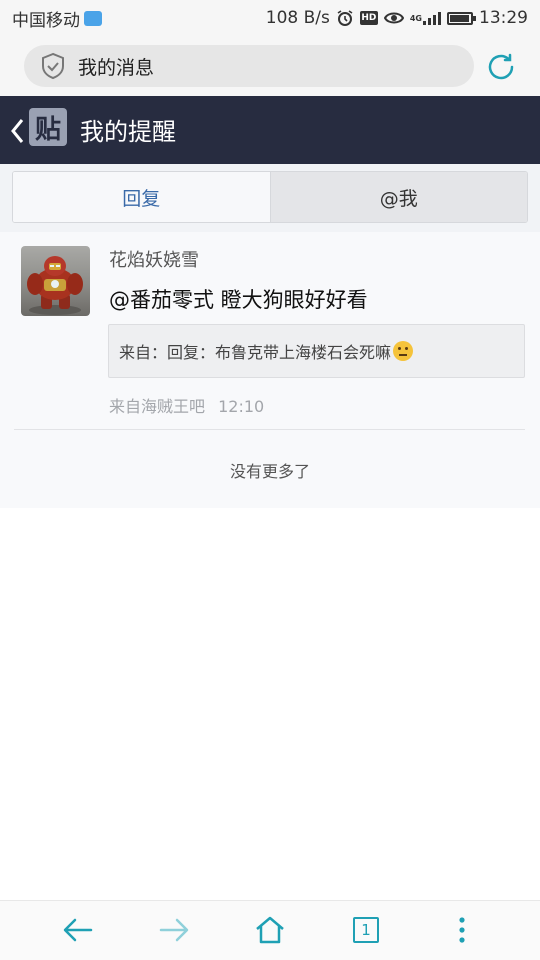  I want to click on back-chevron-icon, so click(17, 131).